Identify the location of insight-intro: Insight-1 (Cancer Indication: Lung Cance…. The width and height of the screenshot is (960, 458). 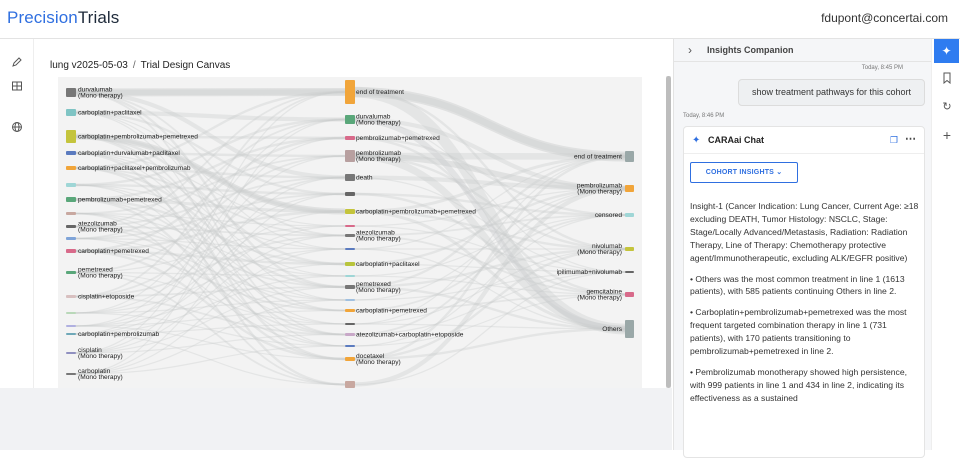
(804, 232).